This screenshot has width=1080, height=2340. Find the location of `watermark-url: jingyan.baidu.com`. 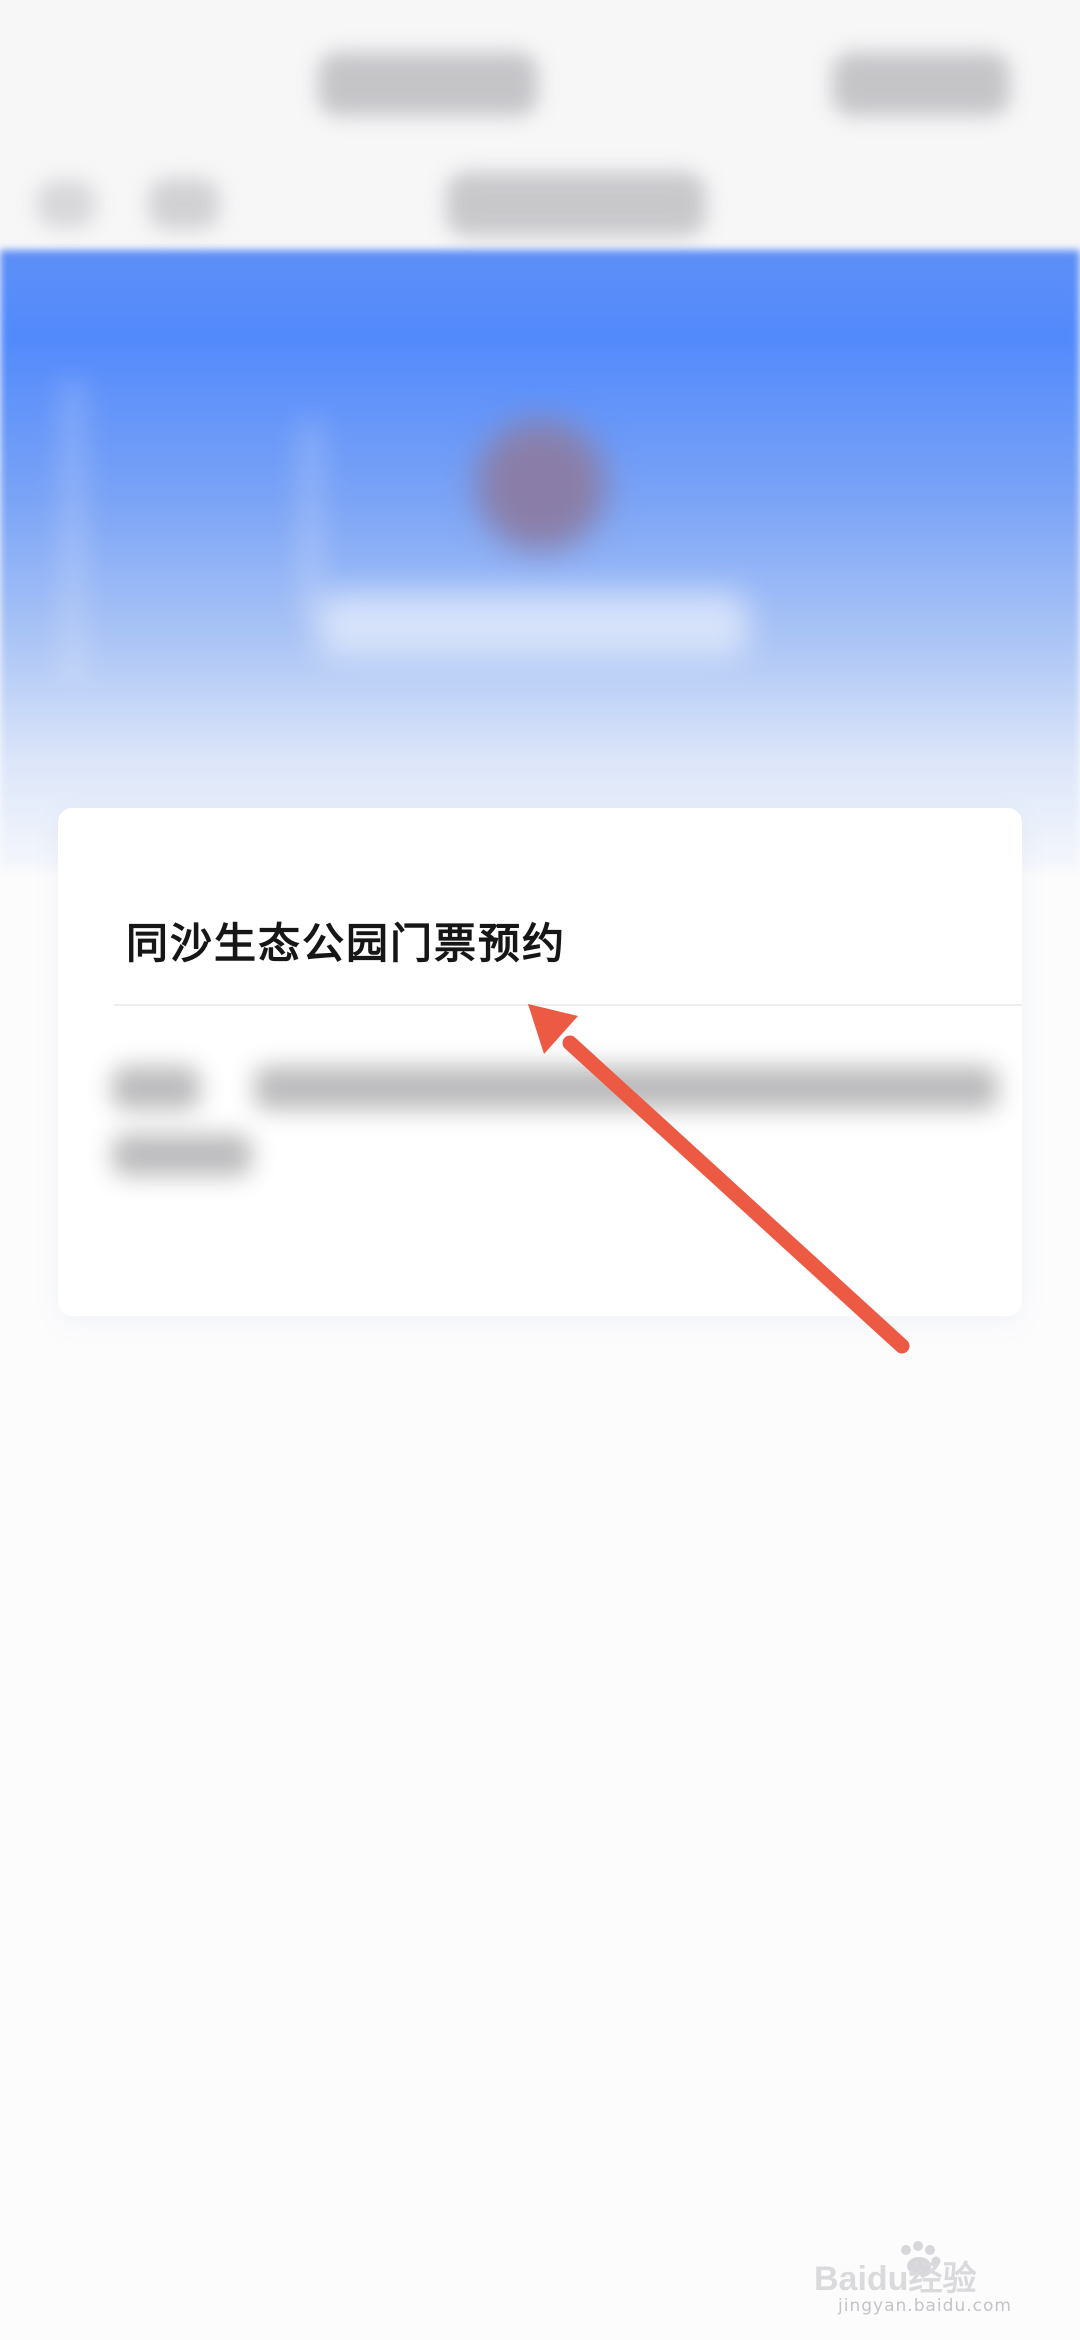

watermark-url: jingyan.baidu.com is located at coordinates (925, 2306).